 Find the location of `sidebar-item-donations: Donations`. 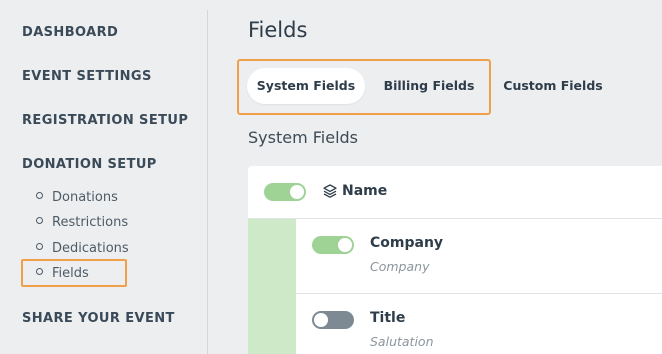

sidebar-item-donations: Donations is located at coordinates (77, 197).